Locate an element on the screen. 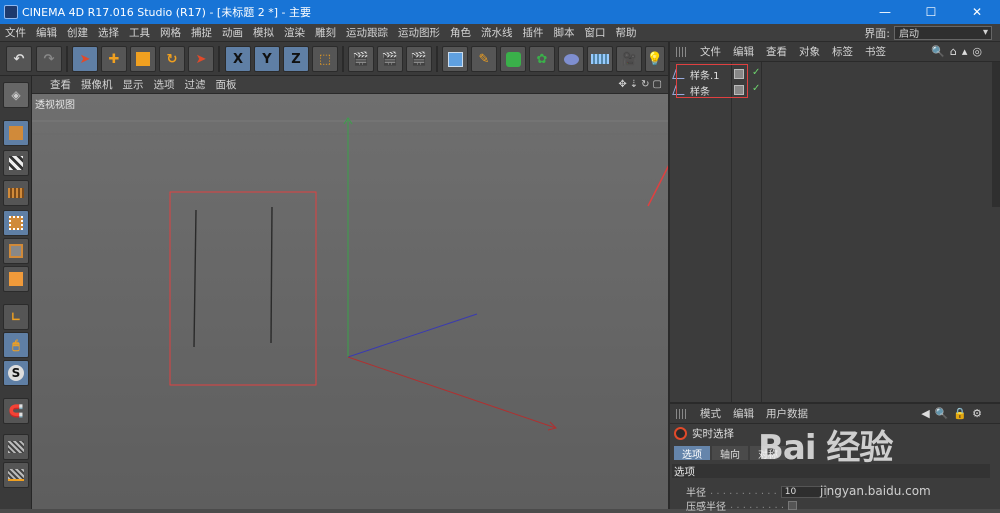 The width and height of the screenshot is (1000, 513). magnet-button: 🧲 is located at coordinates (16, 411).